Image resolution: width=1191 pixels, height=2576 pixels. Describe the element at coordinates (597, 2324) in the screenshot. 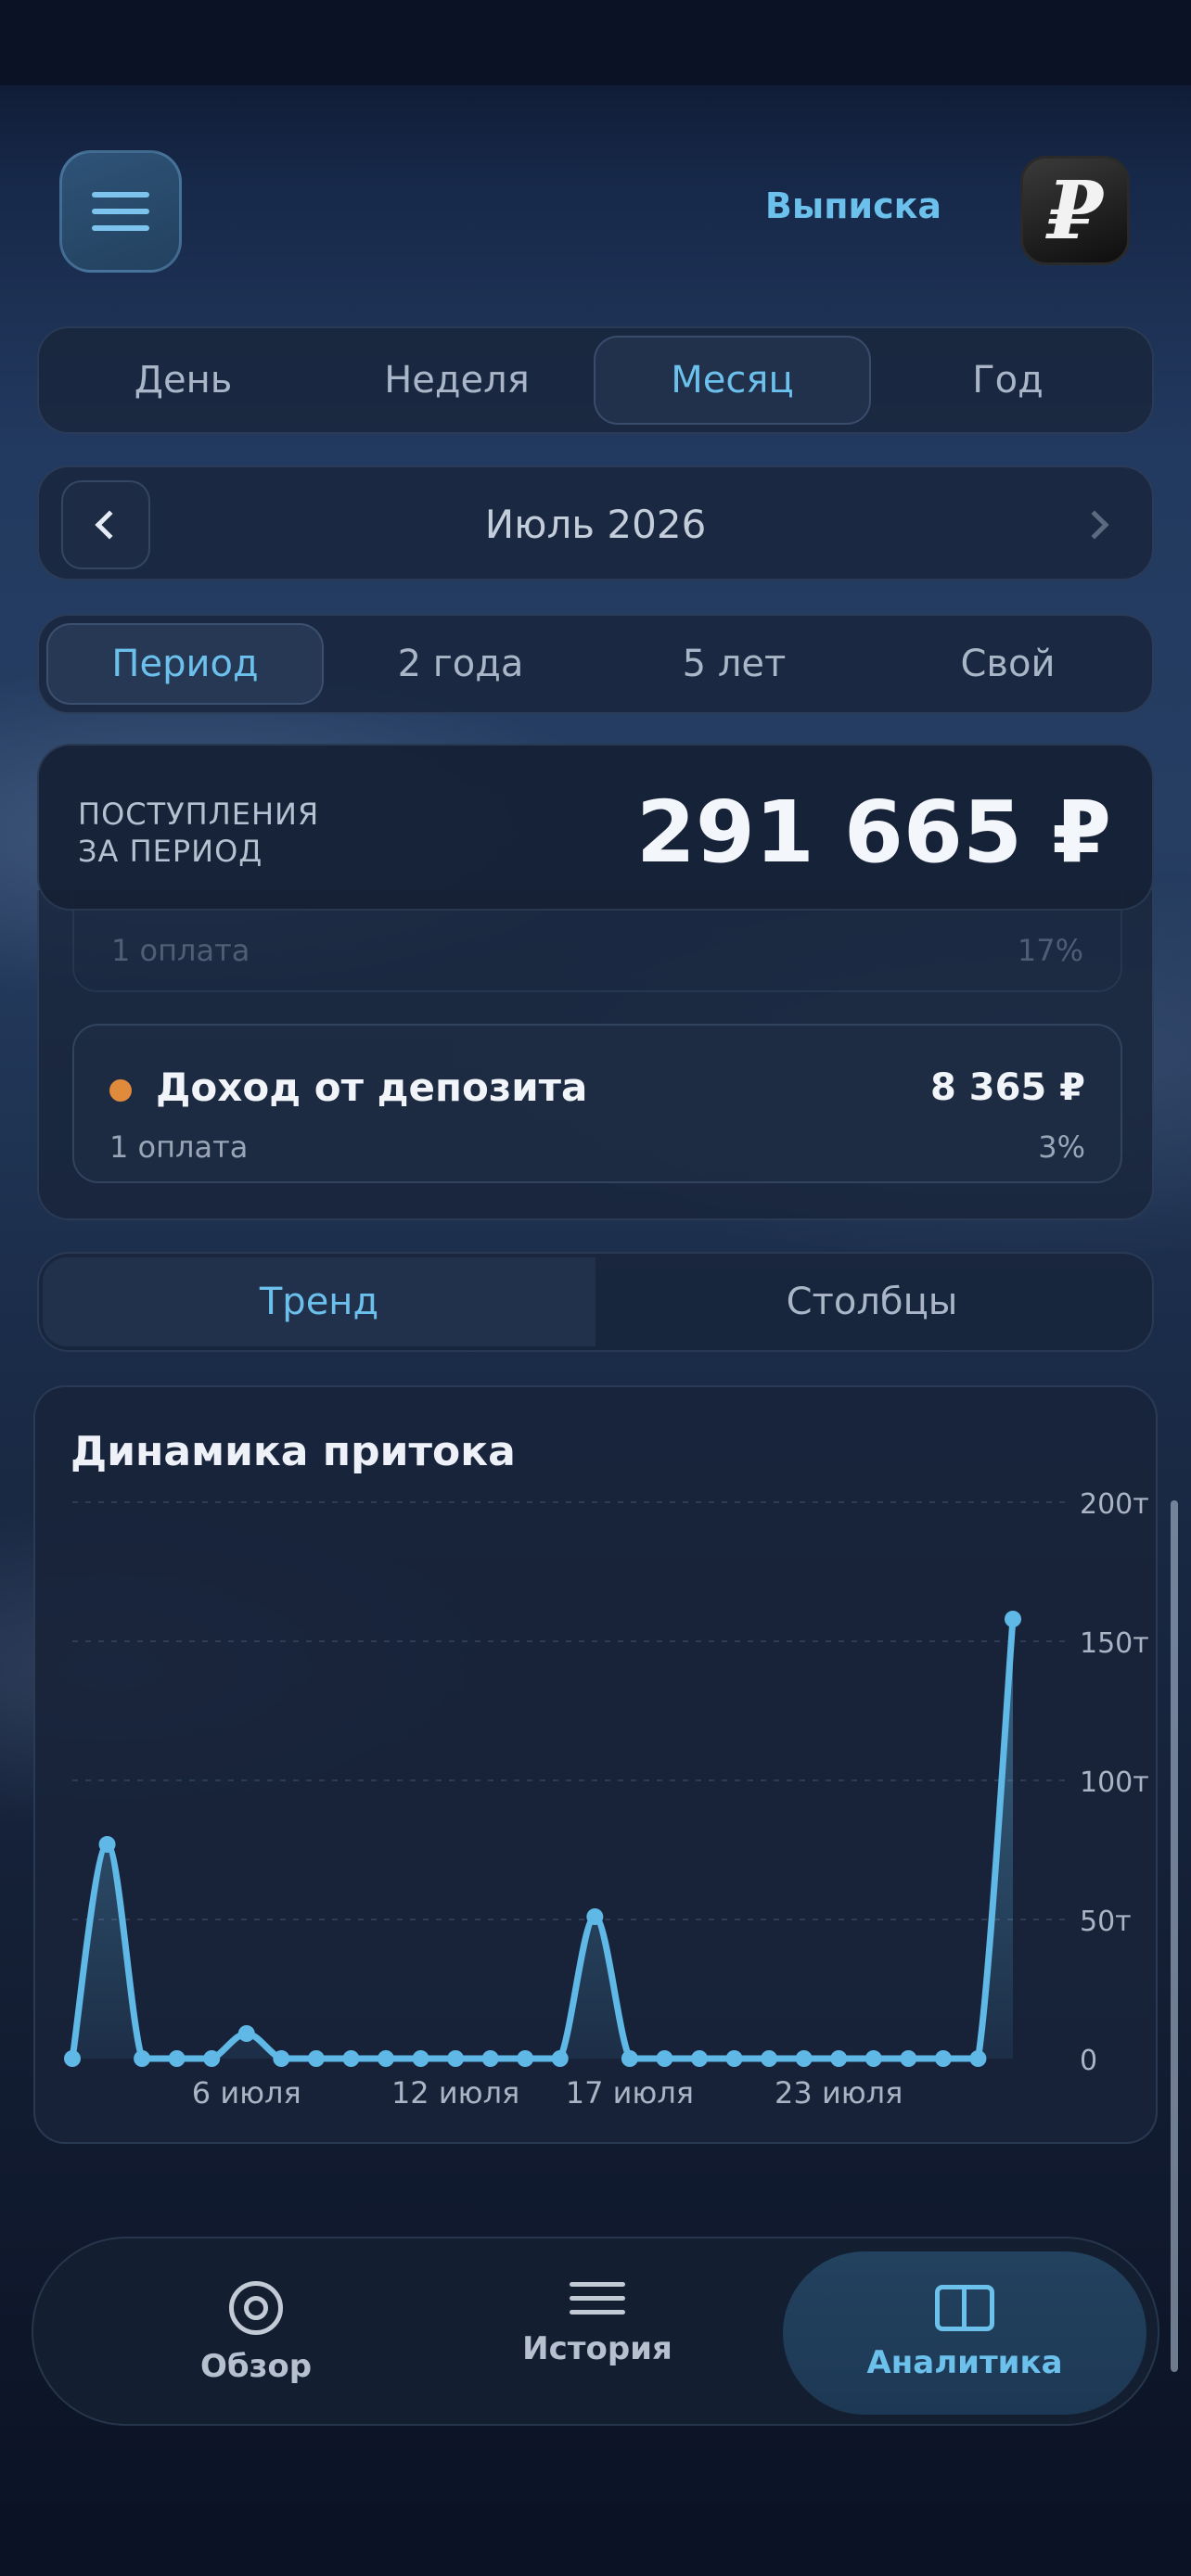

I see `nav-history: История` at that location.